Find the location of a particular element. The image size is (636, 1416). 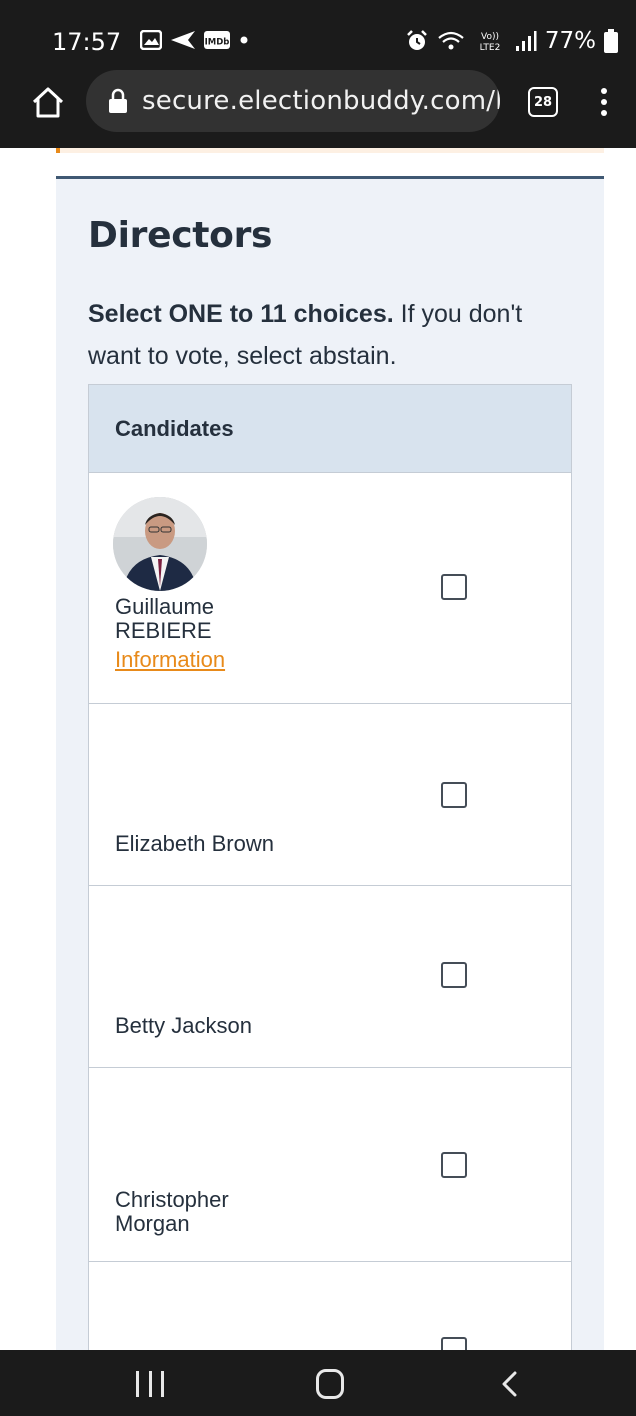

alarm-icon is located at coordinates (416, 40).